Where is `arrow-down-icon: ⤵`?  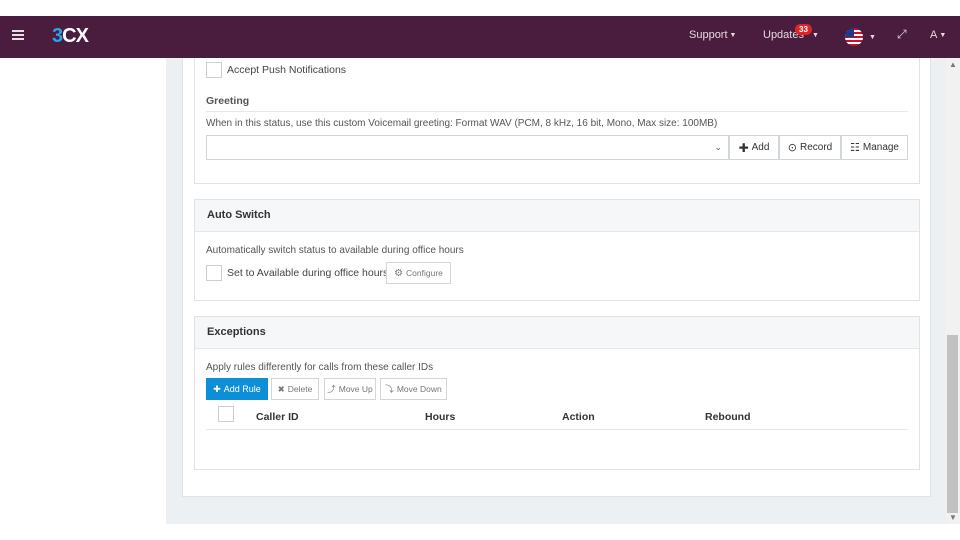
arrow-down-icon: ⤵ is located at coordinates (389, 389).